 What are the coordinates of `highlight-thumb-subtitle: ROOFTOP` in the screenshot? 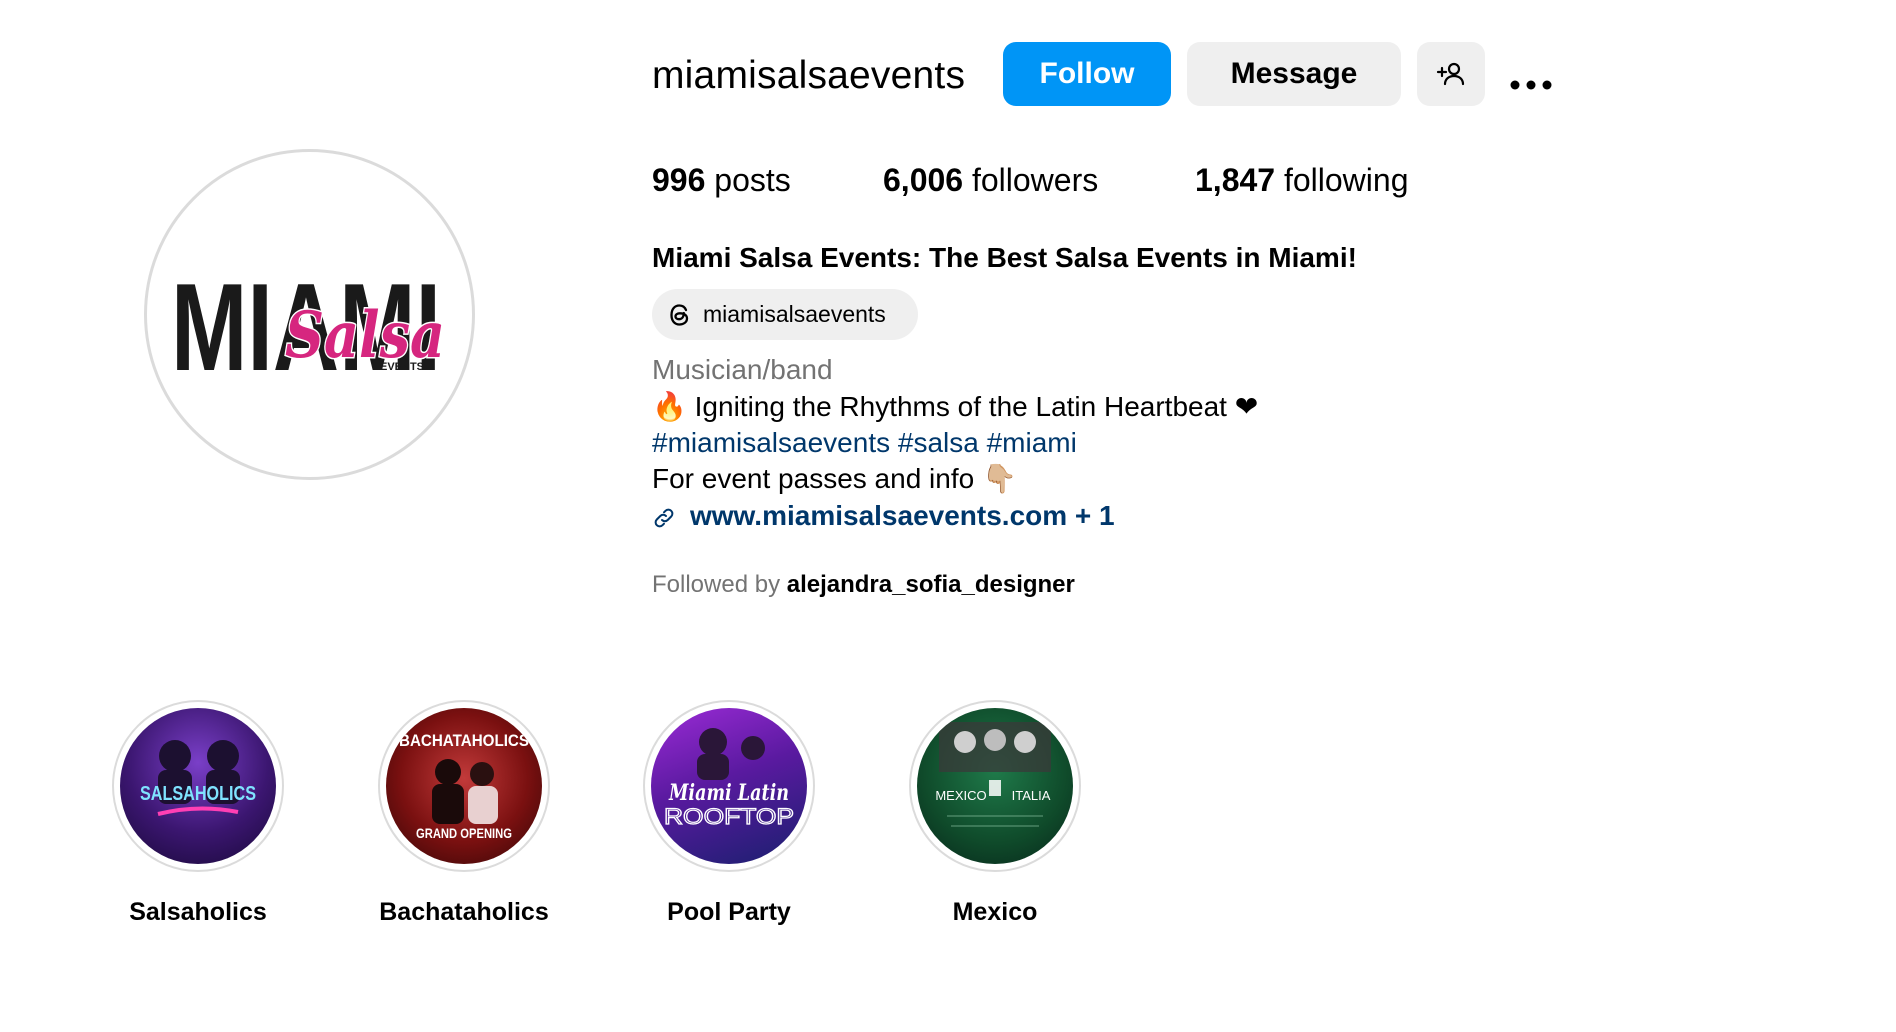 It's located at (729, 816).